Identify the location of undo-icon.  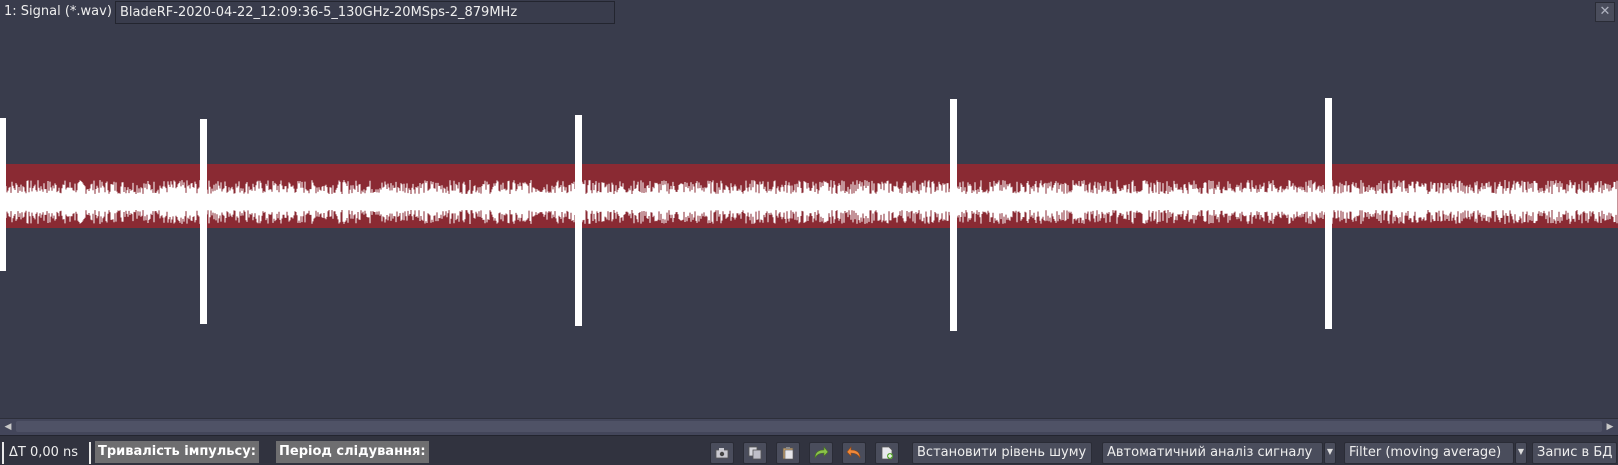
(853, 452).